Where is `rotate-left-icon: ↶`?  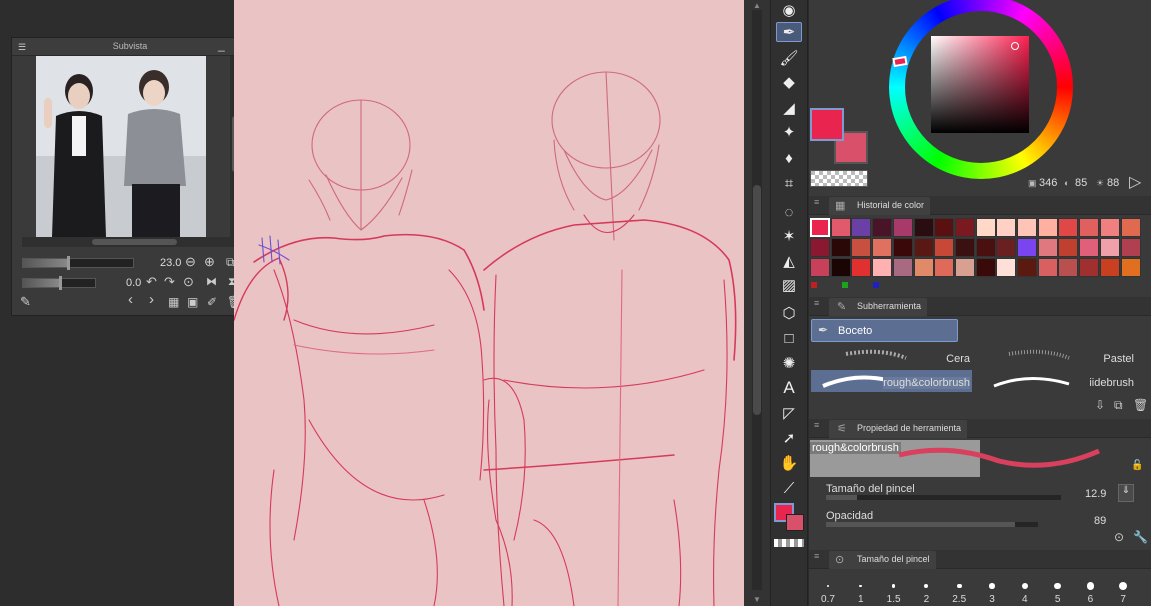 rotate-left-icon: ↶ is located at coordinates (151, 281).